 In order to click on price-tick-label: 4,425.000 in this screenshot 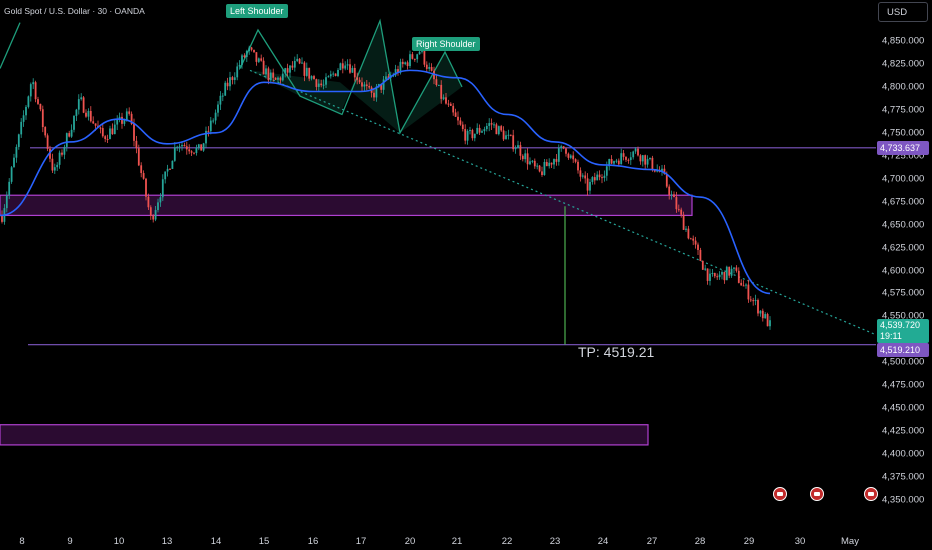, I will do `click(903, 431)`.